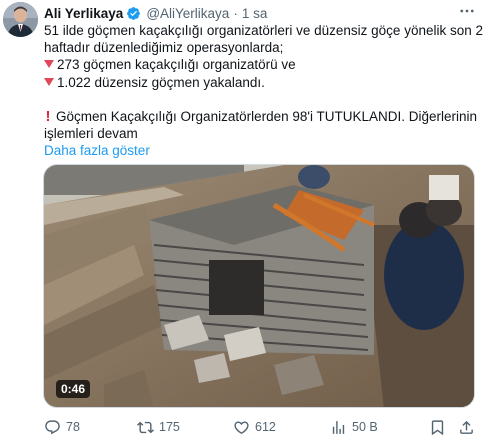  I want to click on like-count: 612, so click(265, 427).